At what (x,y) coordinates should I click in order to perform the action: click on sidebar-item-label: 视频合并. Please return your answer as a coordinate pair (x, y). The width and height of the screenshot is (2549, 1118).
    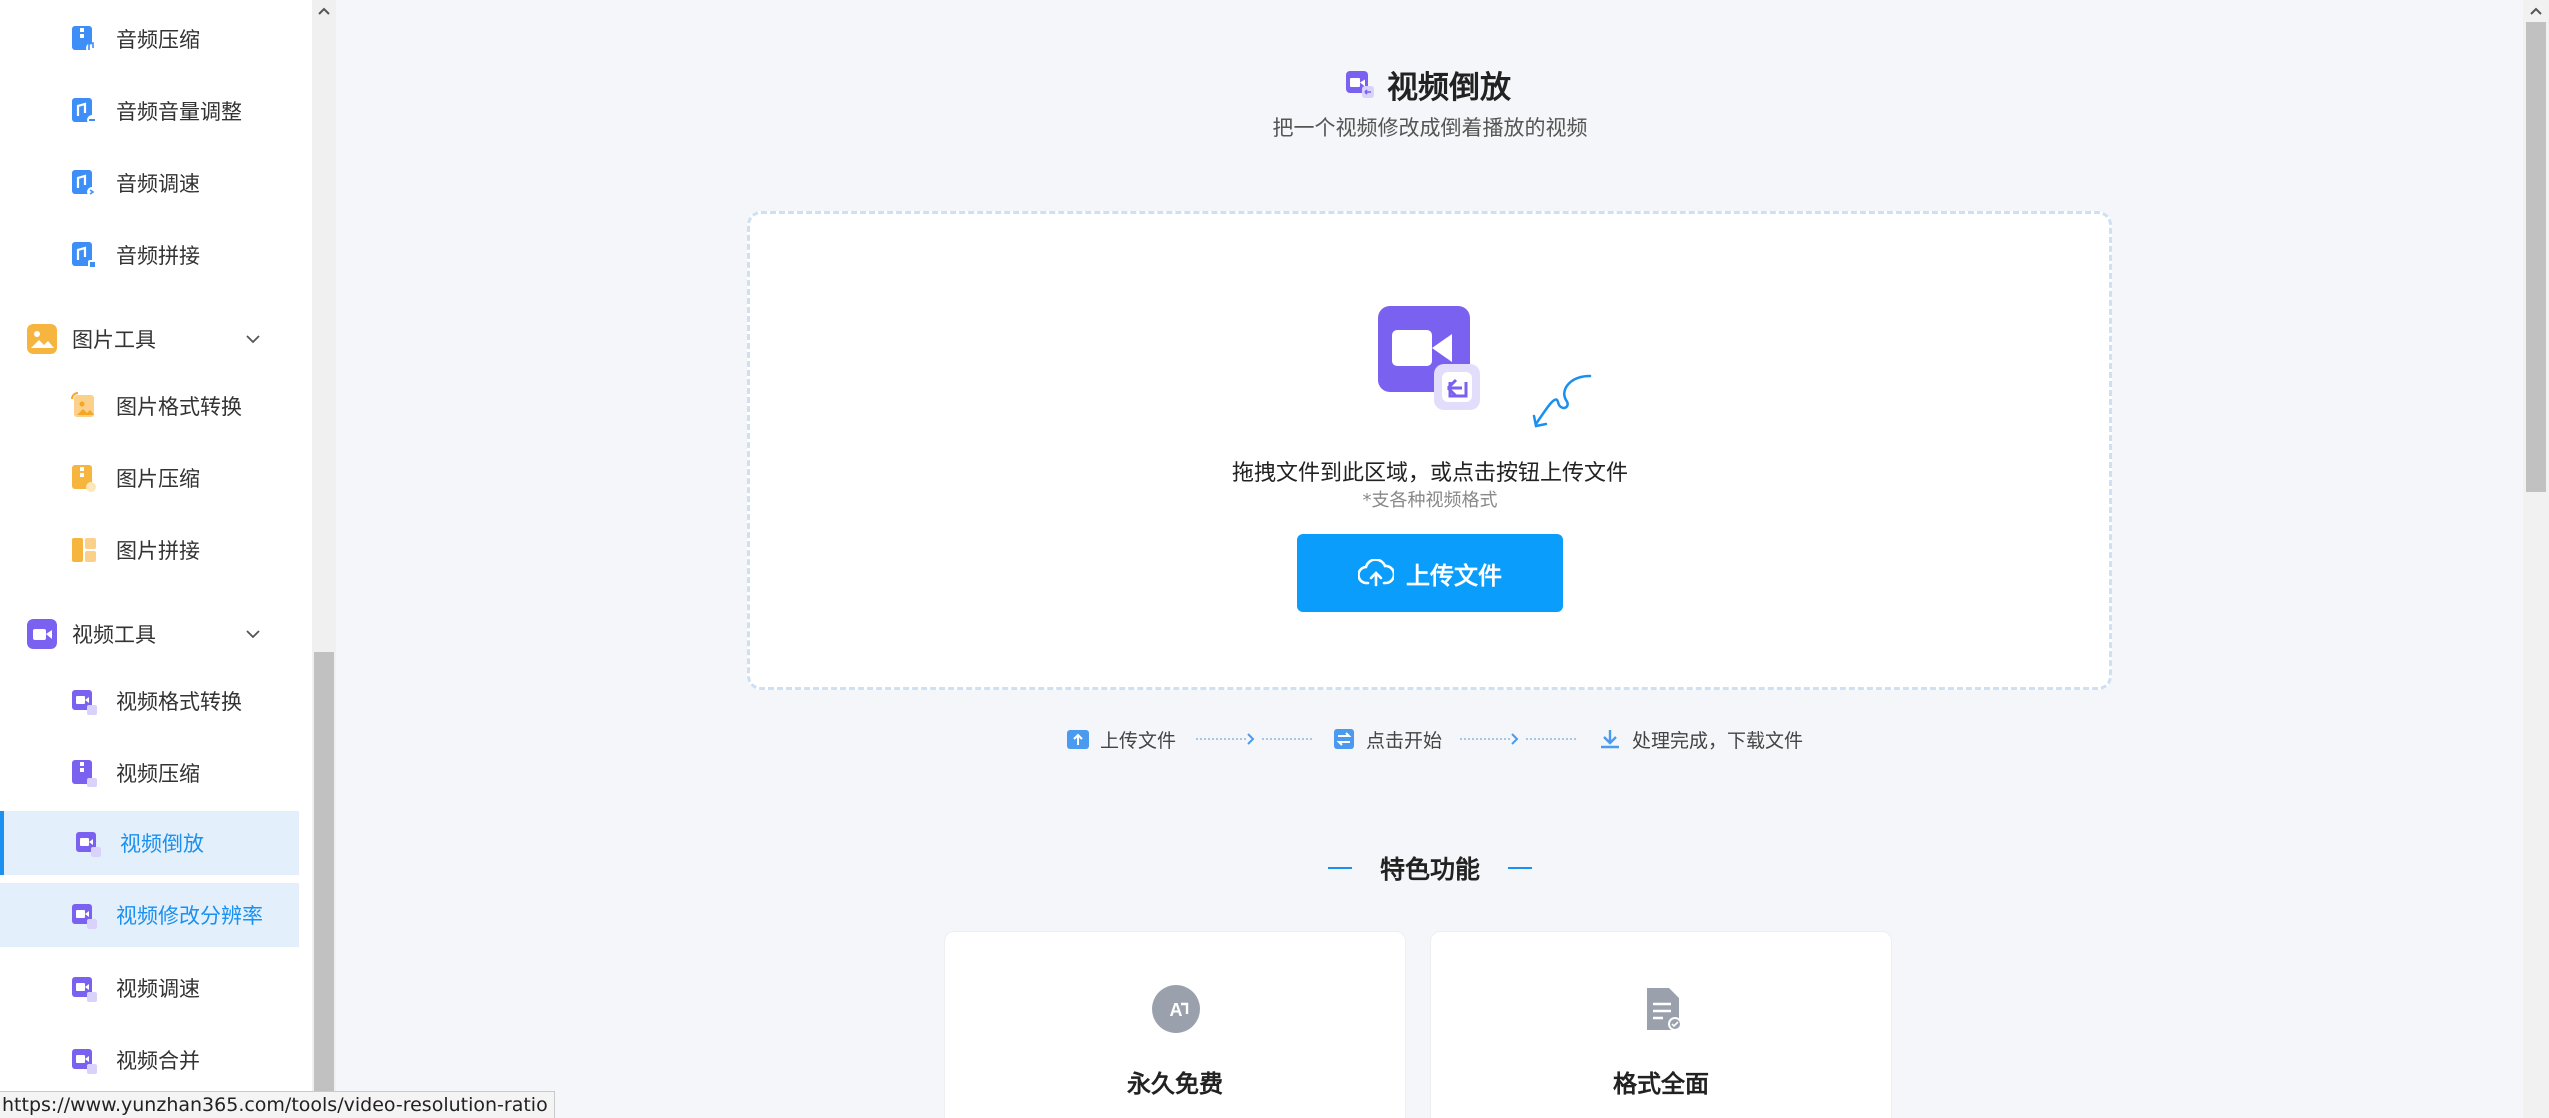
    Looking at the image, I should click on (158, 1061).